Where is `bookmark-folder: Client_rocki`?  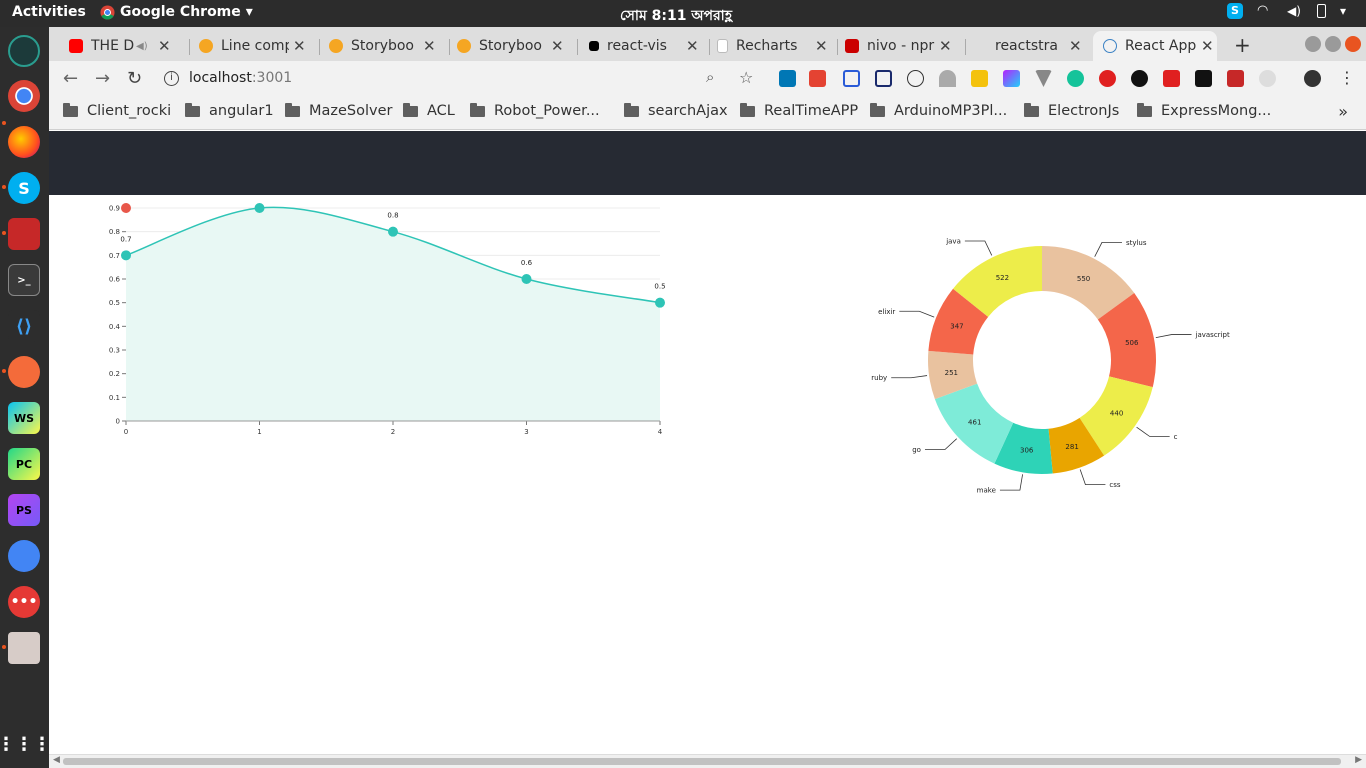
bookmark-folder: Client_rocki is located at coordinates (117, 110).